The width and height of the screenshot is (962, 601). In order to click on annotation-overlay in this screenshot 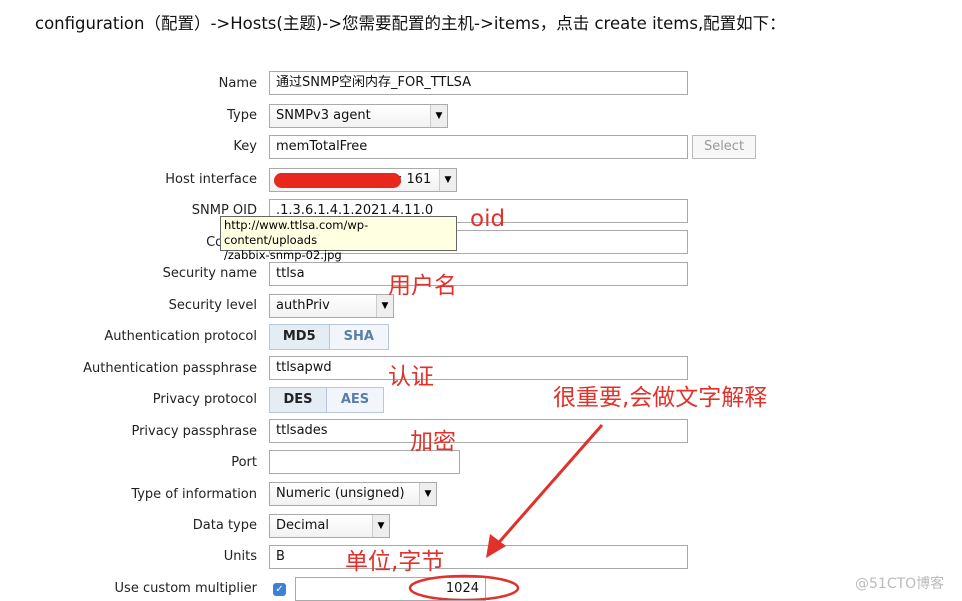, I will do `click(506, 512)`.